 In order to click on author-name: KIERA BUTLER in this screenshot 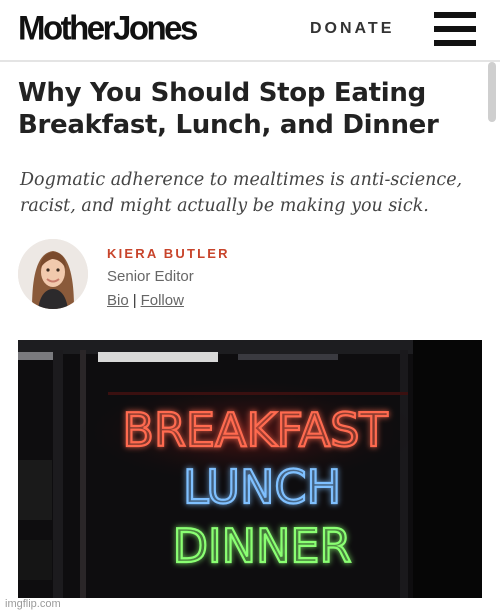, I will do `click(168, 253)`.